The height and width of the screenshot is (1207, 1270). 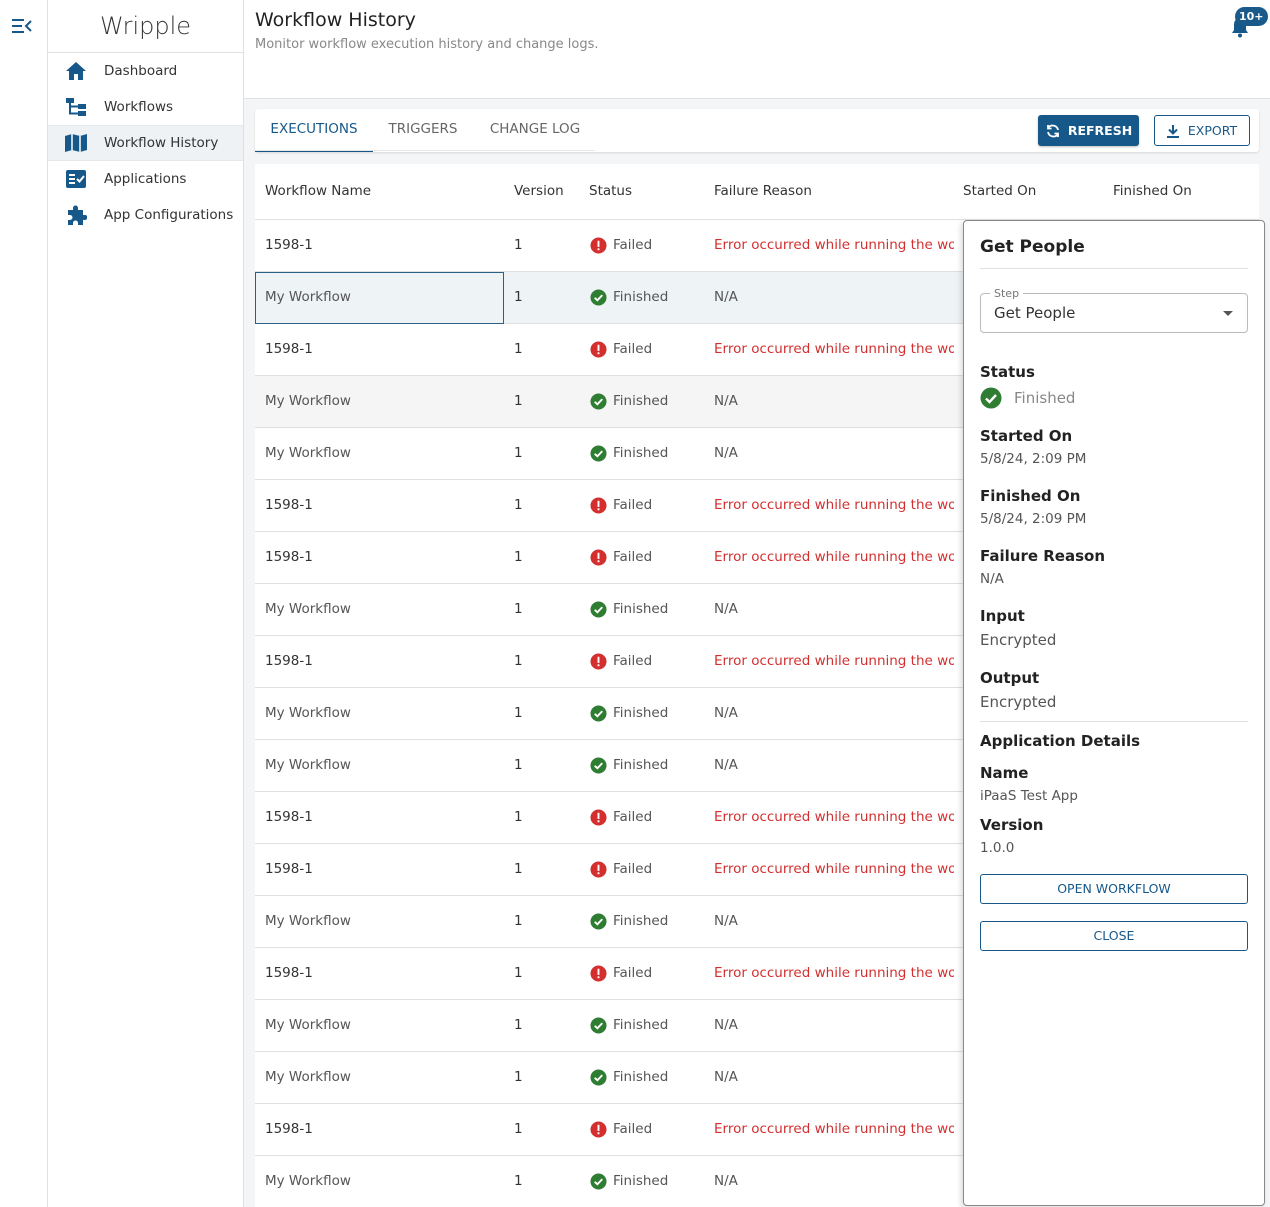 I want to click on sidebar-item-dashboard: Dashboard, so click(x=145, y=71).